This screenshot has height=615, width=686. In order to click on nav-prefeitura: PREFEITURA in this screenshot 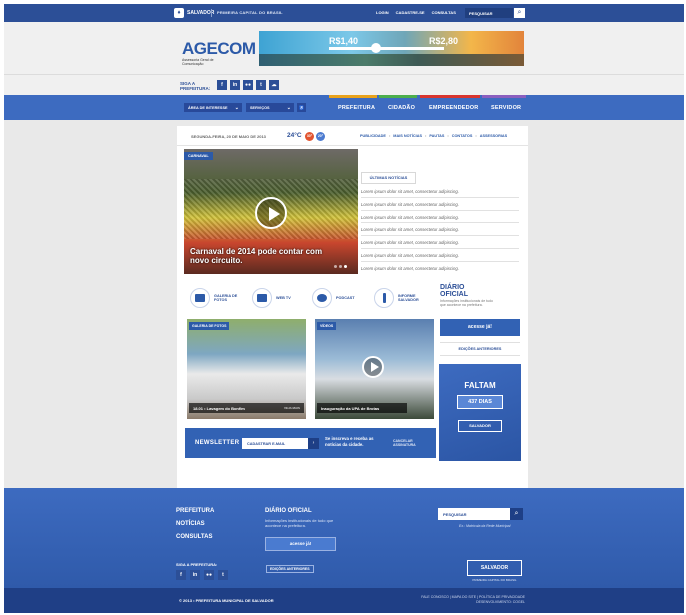, I will do `click(356, 108)`.